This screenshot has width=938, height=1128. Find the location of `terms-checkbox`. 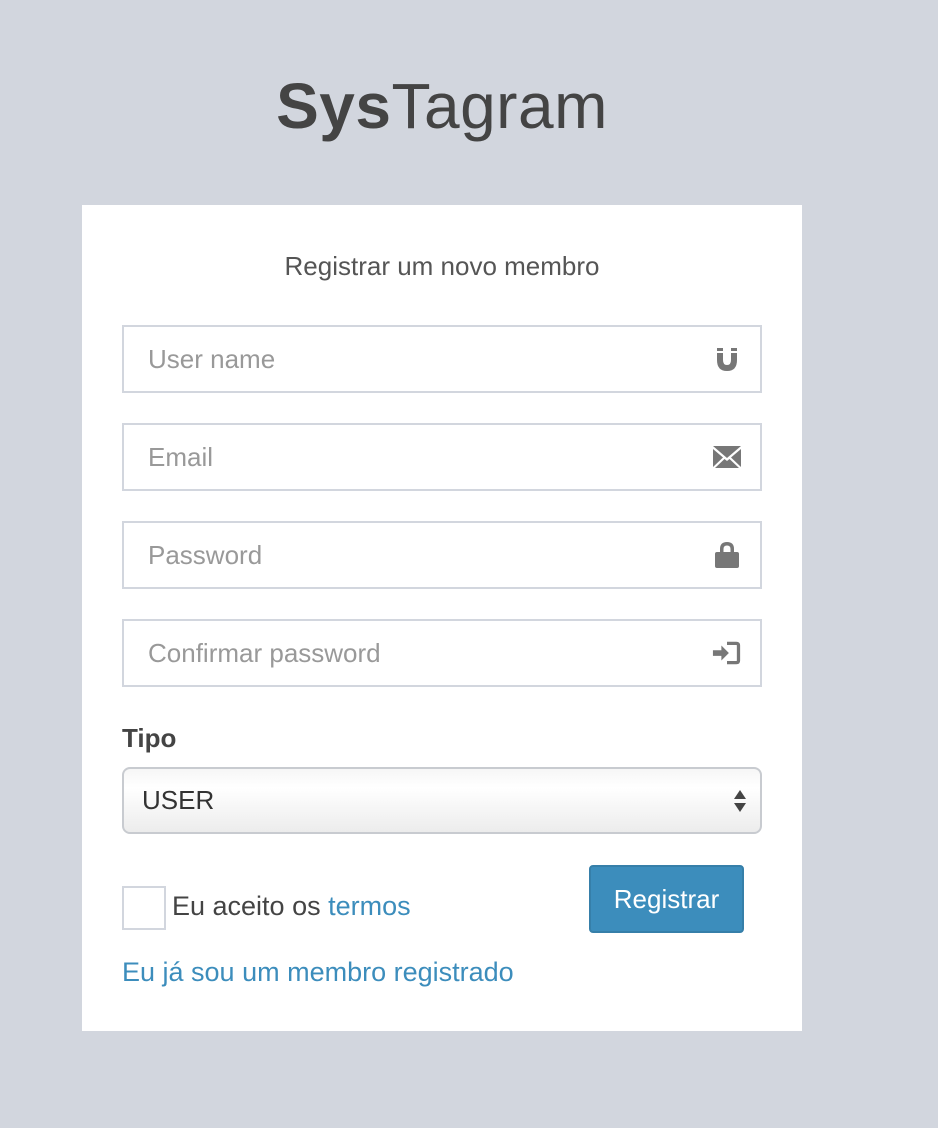

terms-checkbox is located at coordinates (144, 908).